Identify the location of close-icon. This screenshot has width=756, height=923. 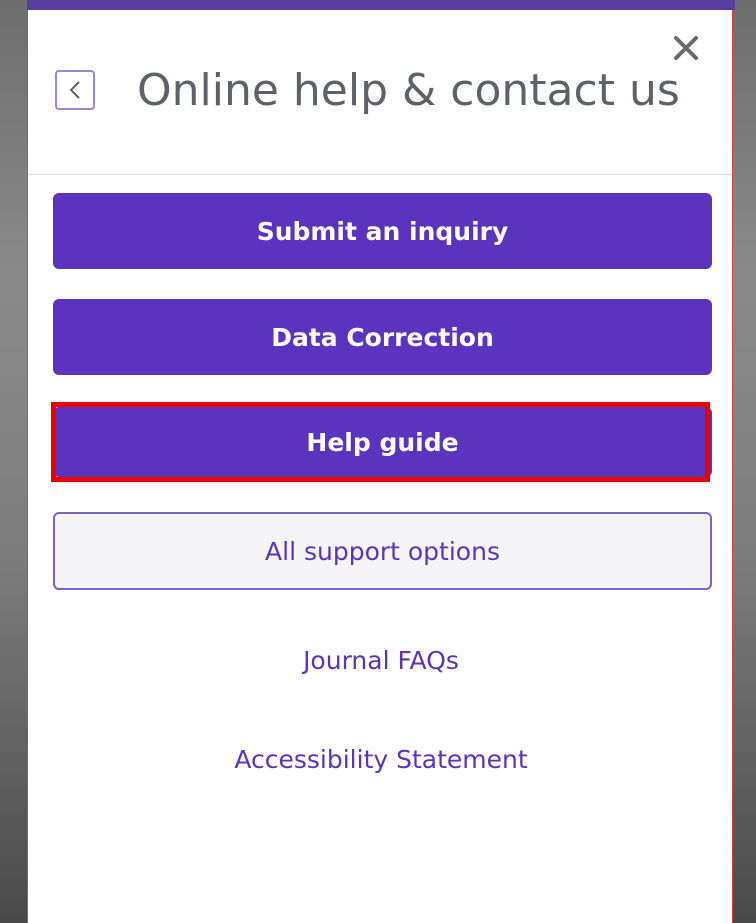
(686, 50).